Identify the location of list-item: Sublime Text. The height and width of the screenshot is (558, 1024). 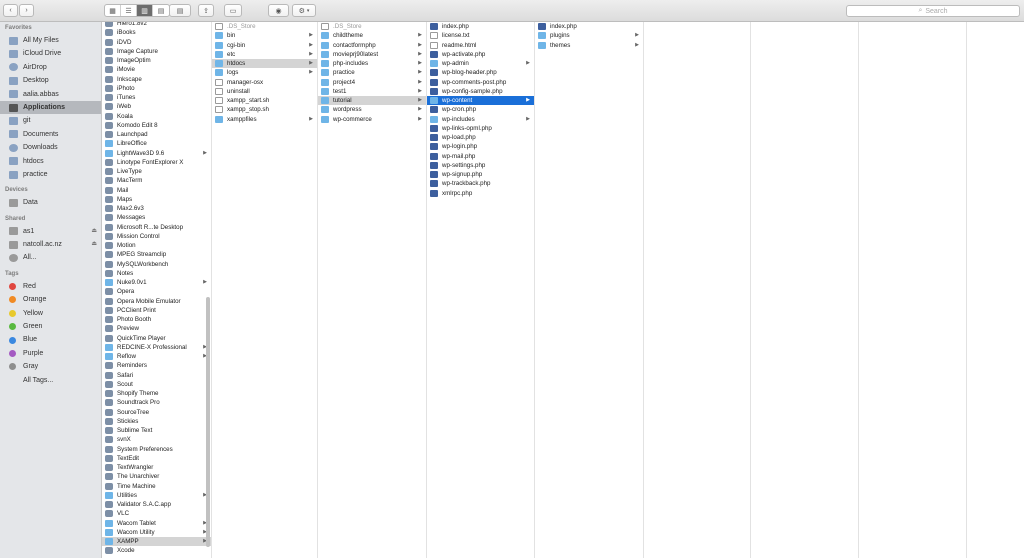
(156, 430).